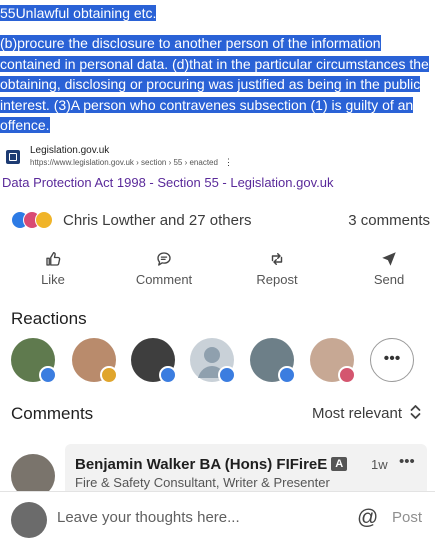 Image resolution: width=435 pixels, height=550 pixels. Describe the element at coordinates (277, 260) in the screenshot. I see `repost-icon` at that location.